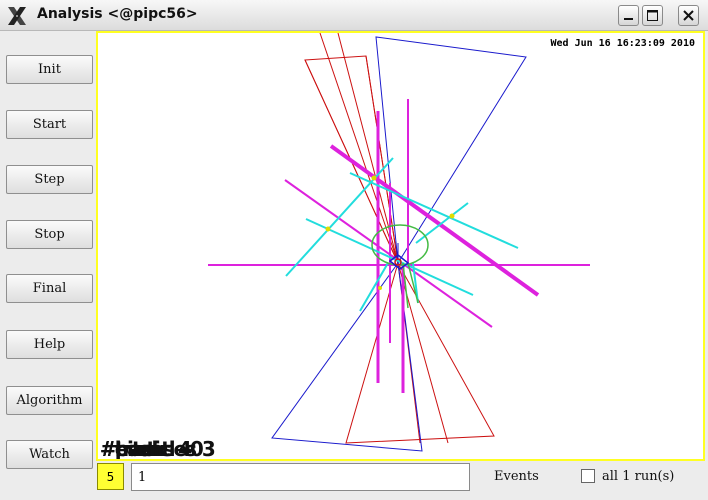 Image resolution: width=708 pixels, height=500 pixels. What do you see at coordinates (49, 69) in the screenshot?
I see `init-button: Init` at bounding box center [49, 69].